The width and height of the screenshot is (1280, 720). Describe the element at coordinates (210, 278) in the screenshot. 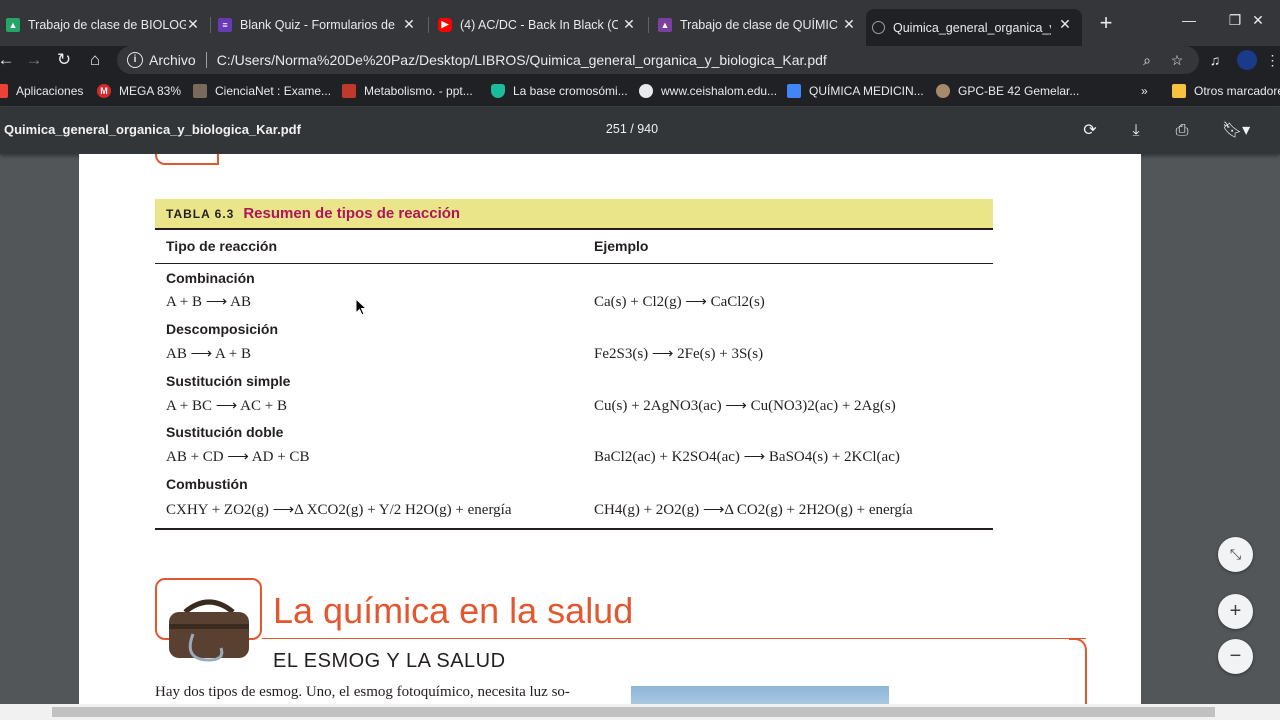

I see `reaction-type: Combinación` at that location.